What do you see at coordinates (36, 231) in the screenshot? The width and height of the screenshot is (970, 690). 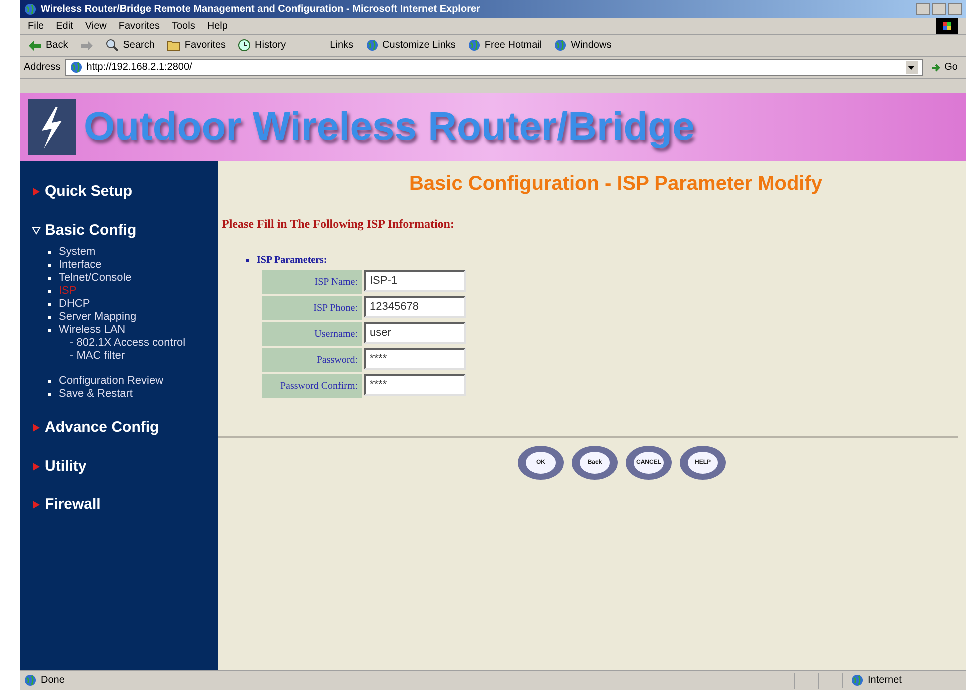 I see `expanded-arrow-icon` at bounding box center [36, 231].